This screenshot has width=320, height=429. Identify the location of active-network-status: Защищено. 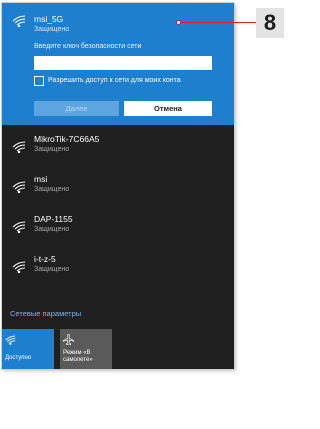
(52, 29).